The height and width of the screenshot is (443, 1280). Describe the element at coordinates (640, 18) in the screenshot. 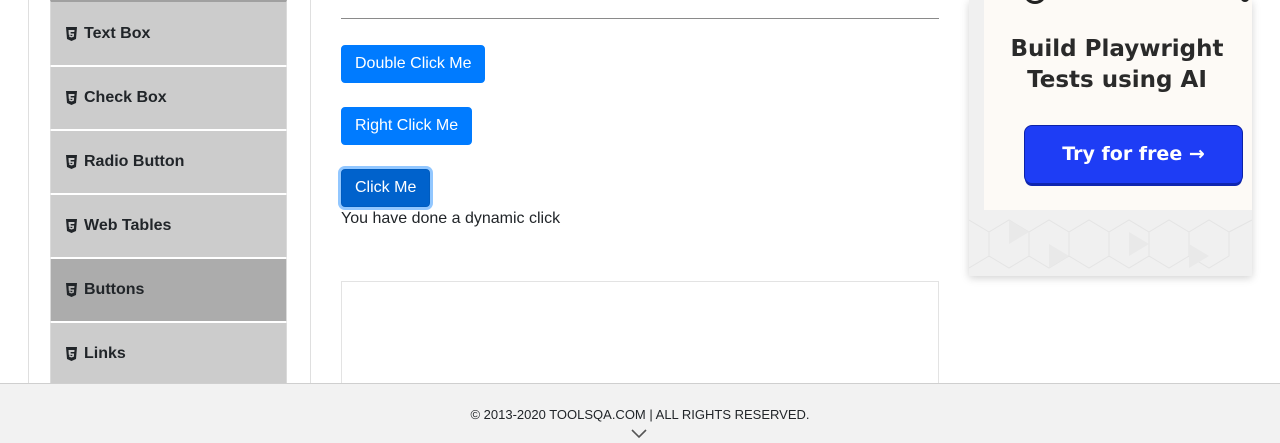

I see `divider` at that location.